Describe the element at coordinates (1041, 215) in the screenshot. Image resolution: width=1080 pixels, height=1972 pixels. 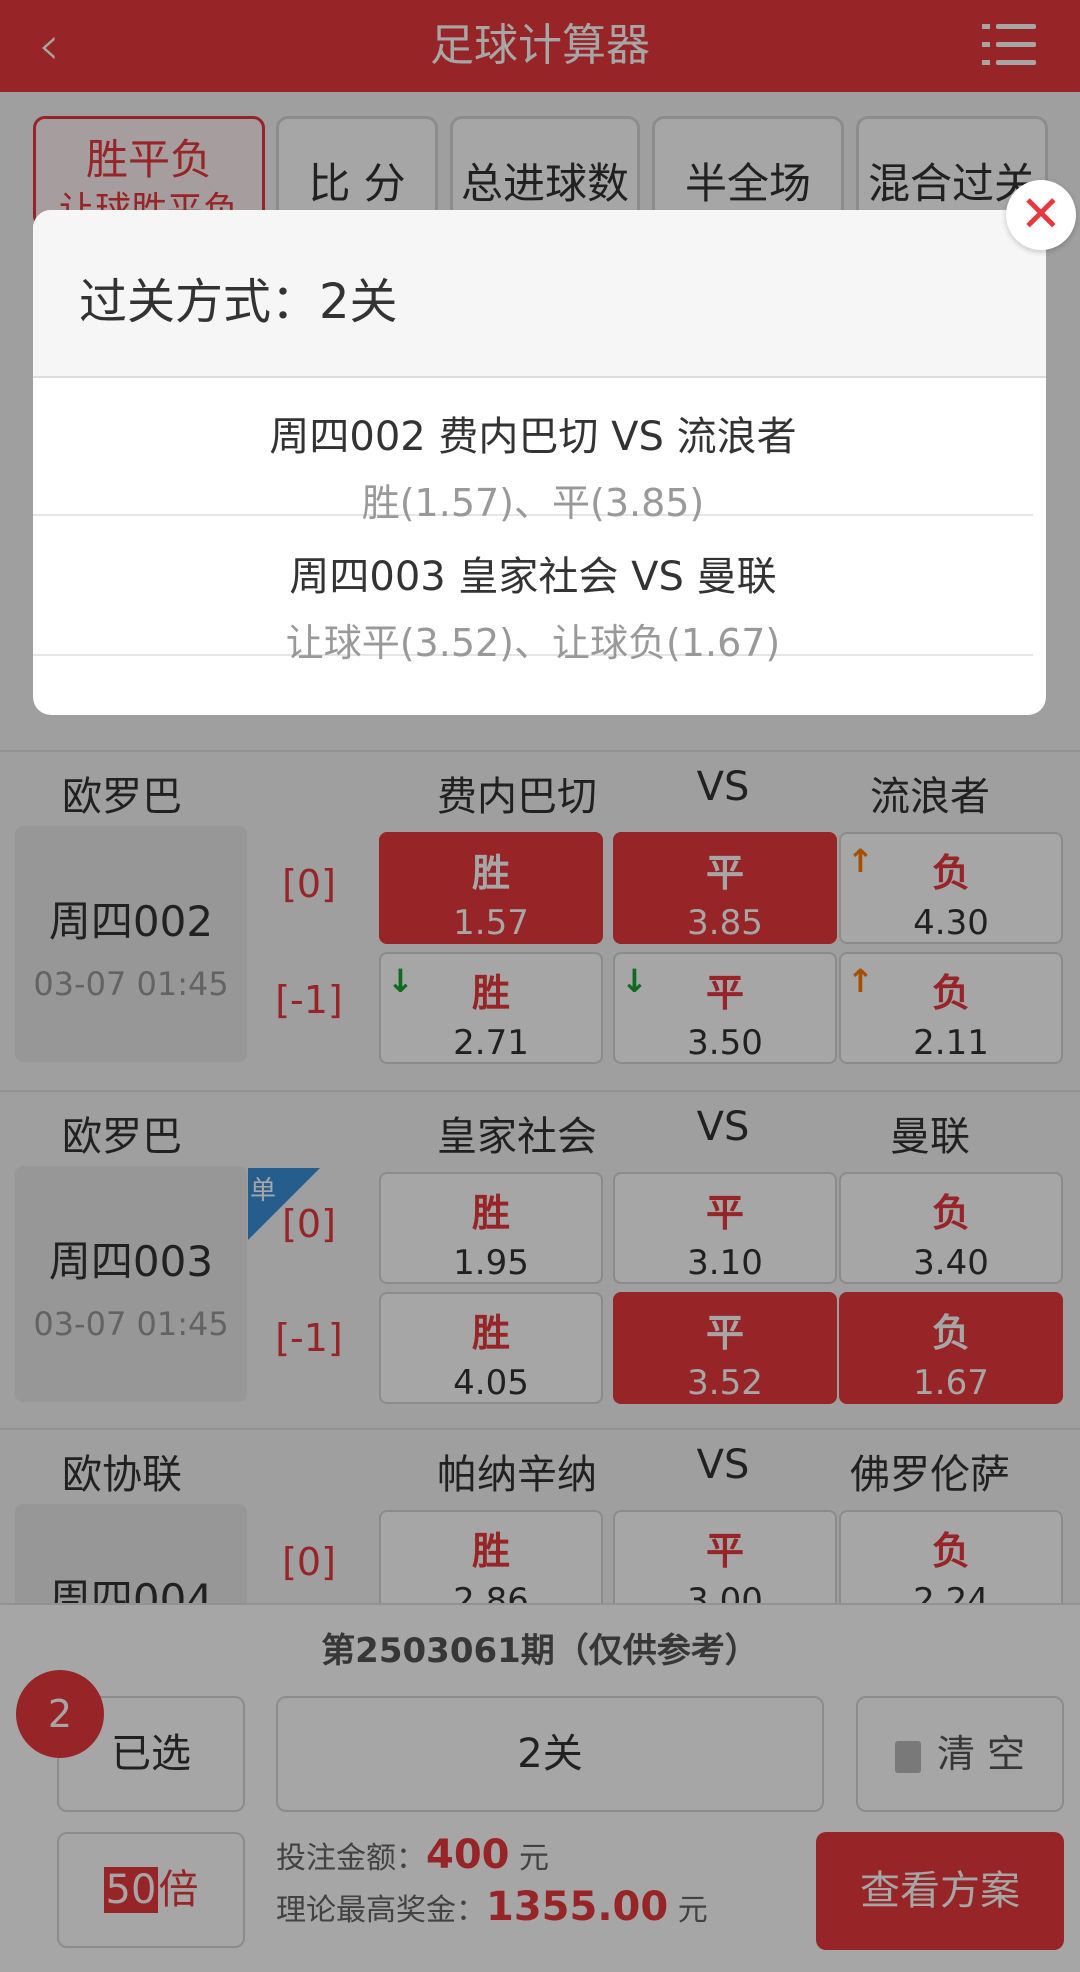
I see `close-icon: ✕` at that location.